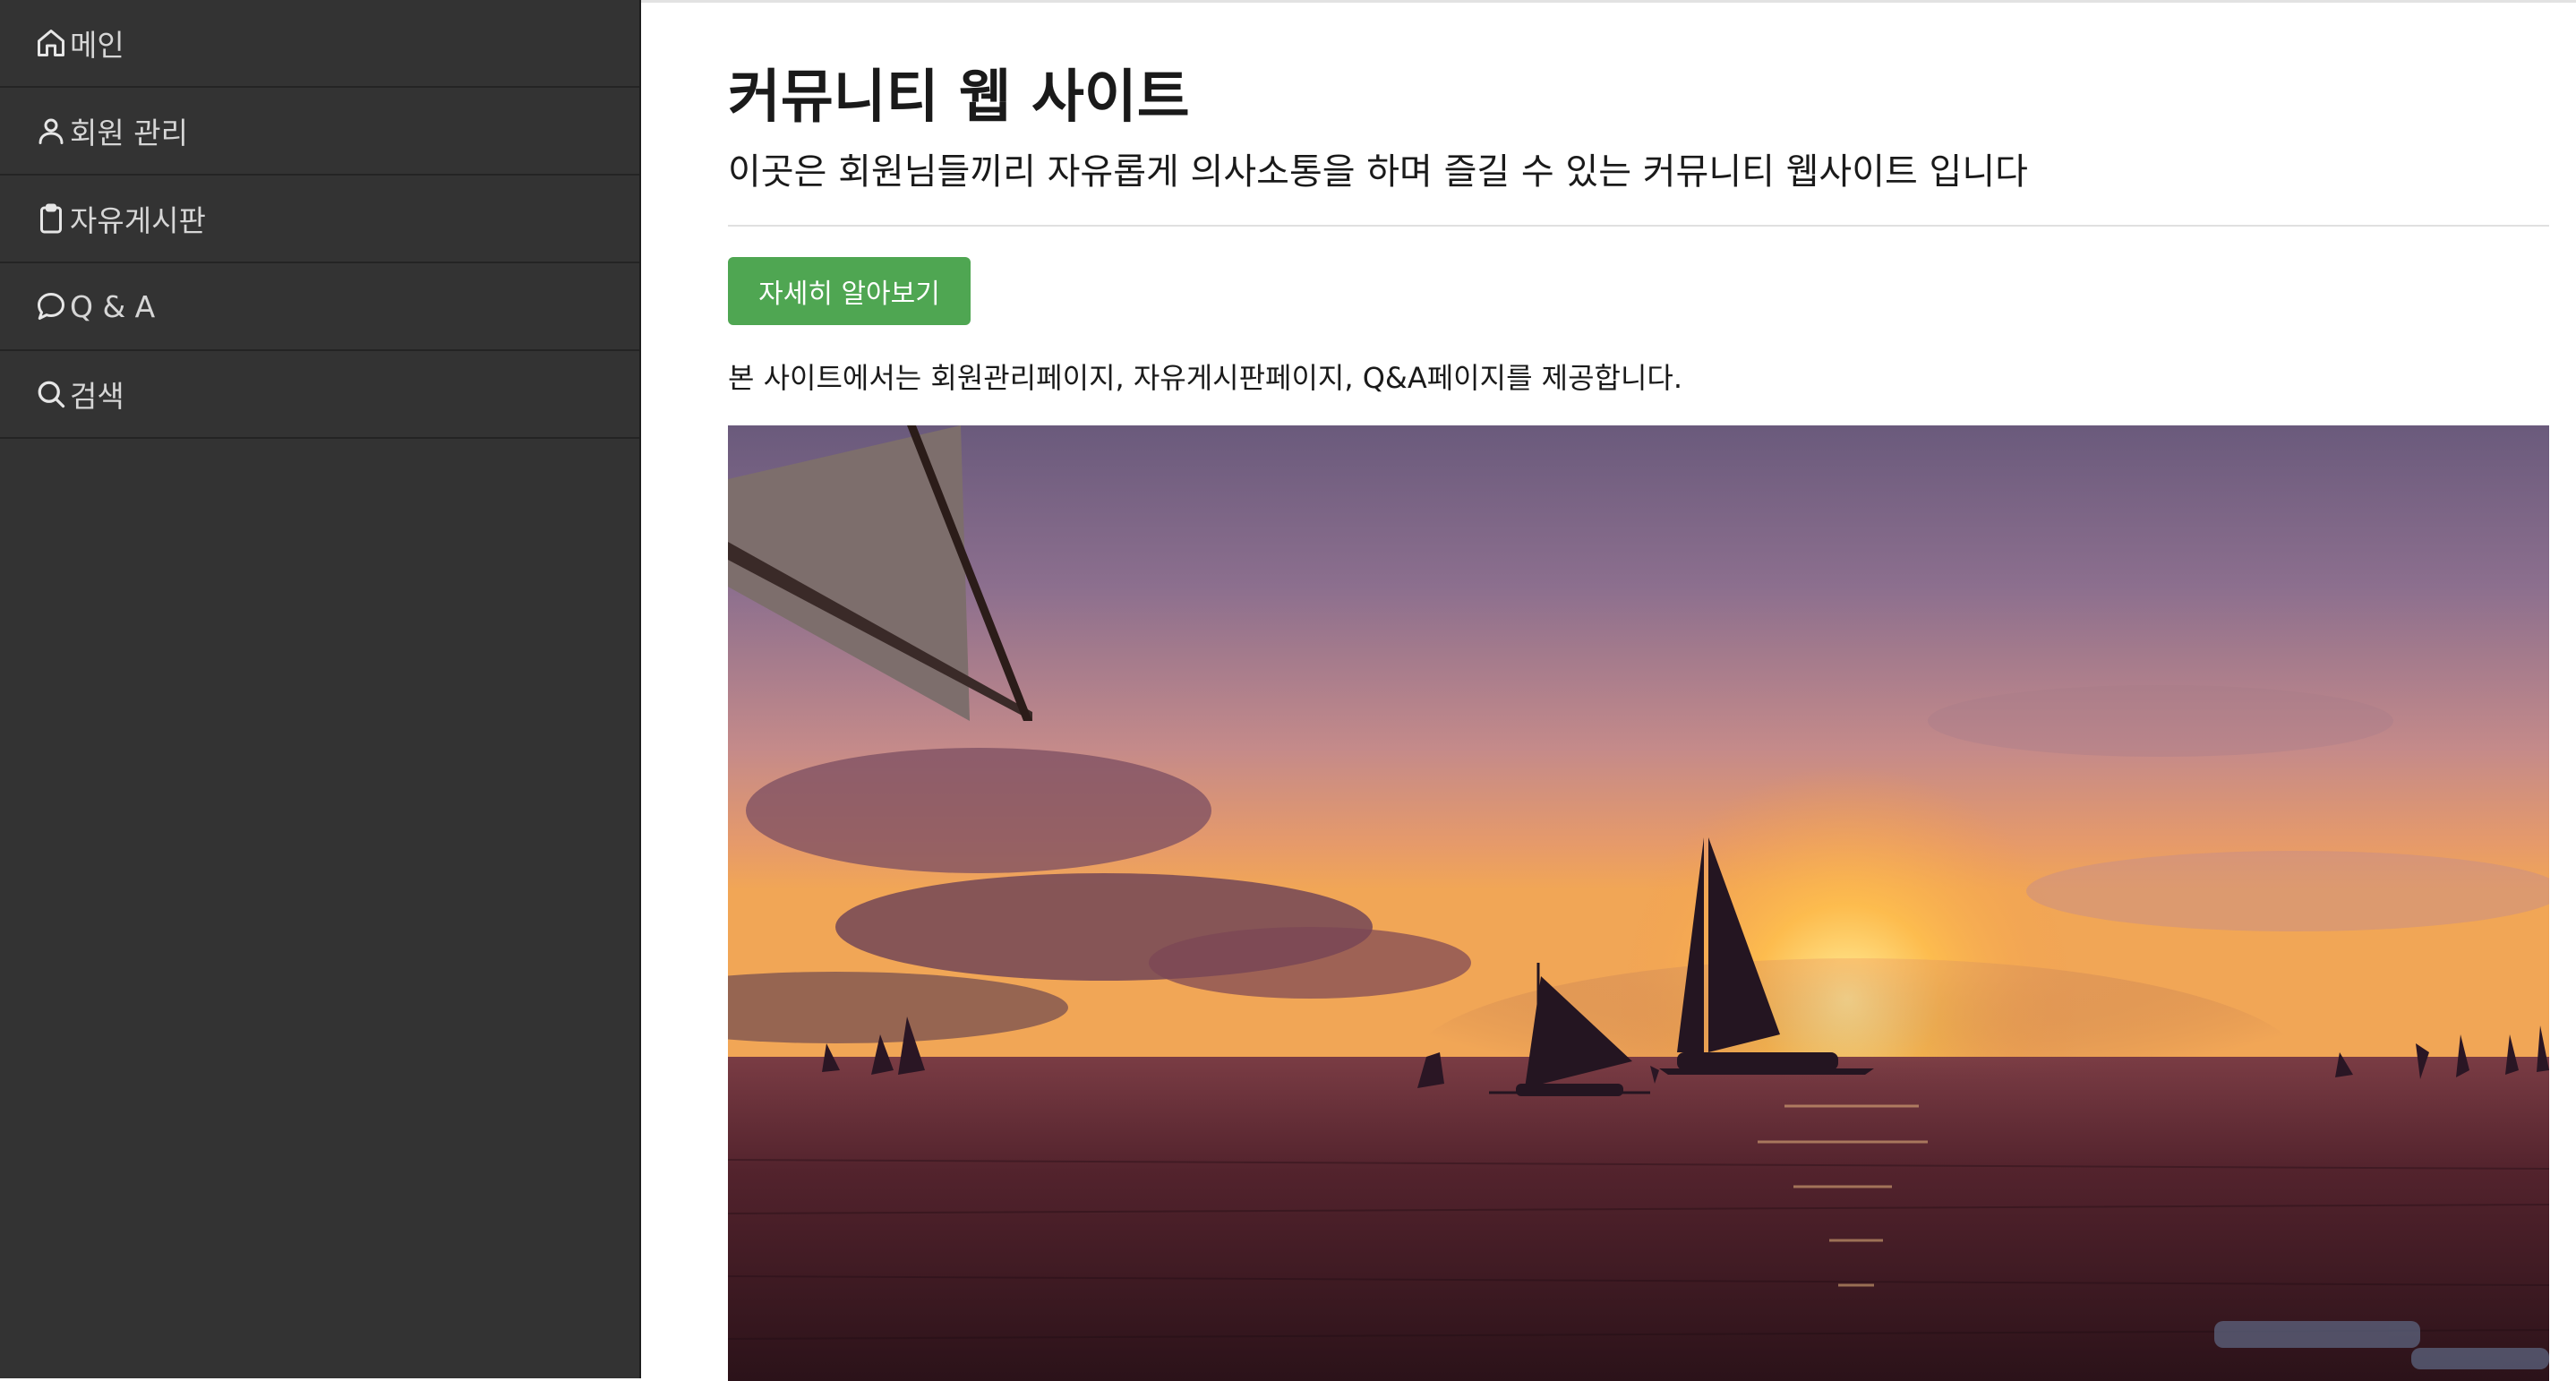  What do you see at coordinates (319, 132) in the screenshot?
I see `sidebar-item-members: 회원 관리` at bounding box center [319, 132].